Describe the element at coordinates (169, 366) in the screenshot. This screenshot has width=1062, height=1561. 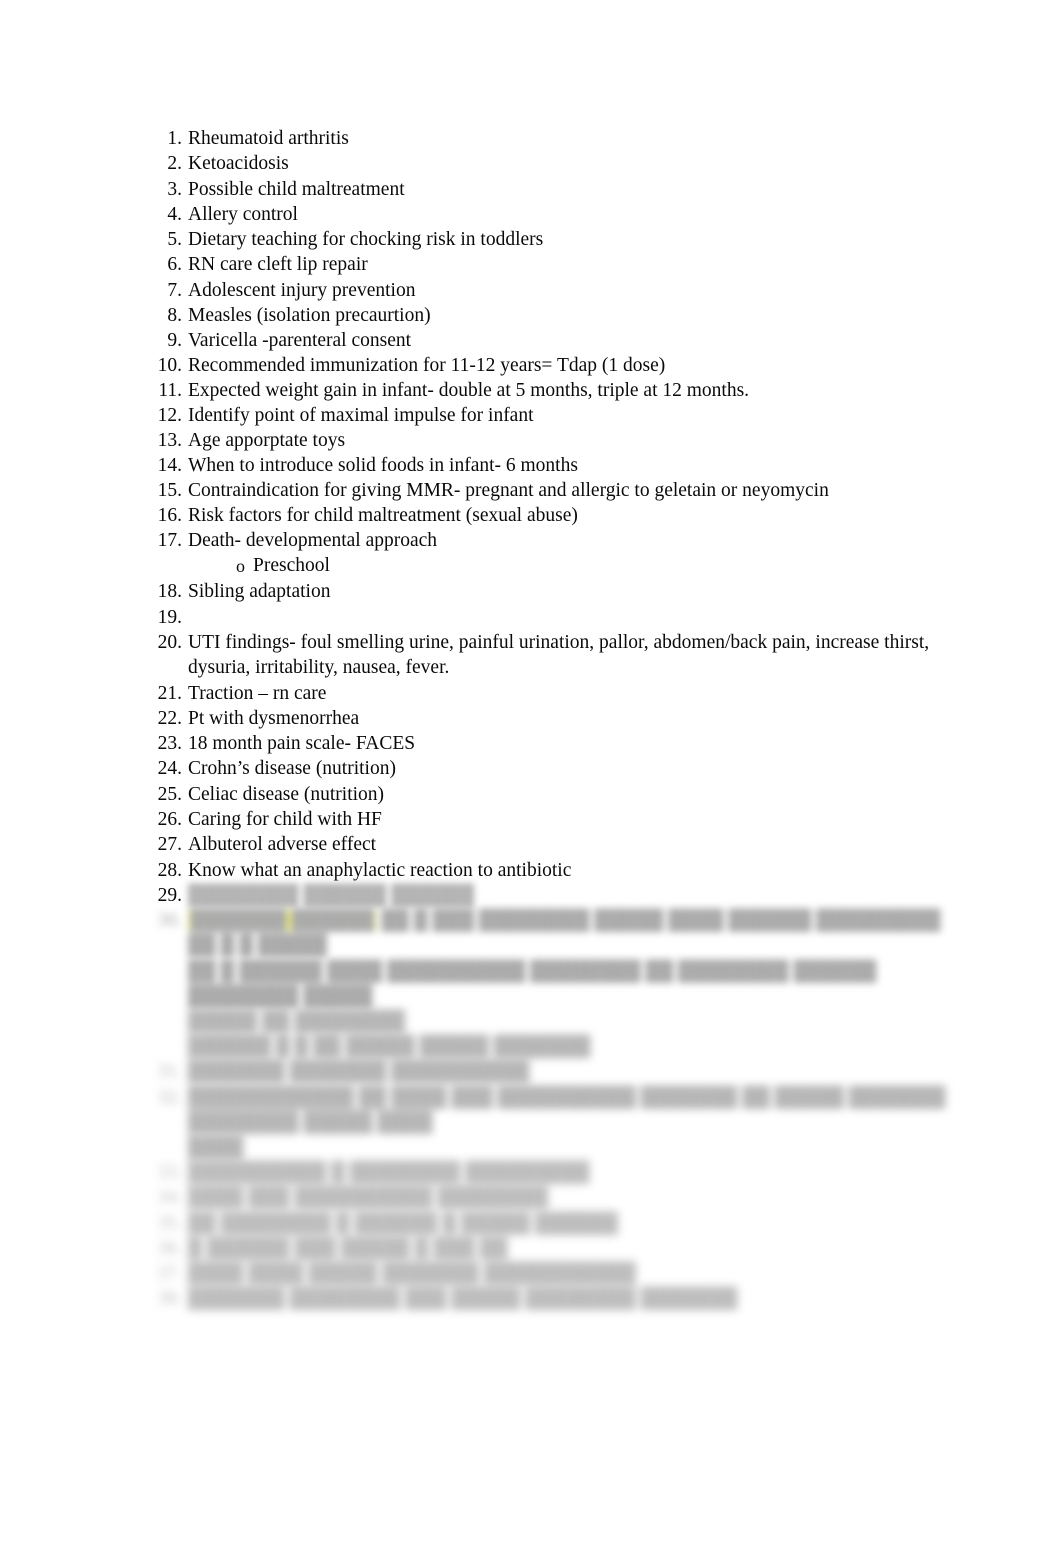
I see `list-item-number: 10.` at that location.